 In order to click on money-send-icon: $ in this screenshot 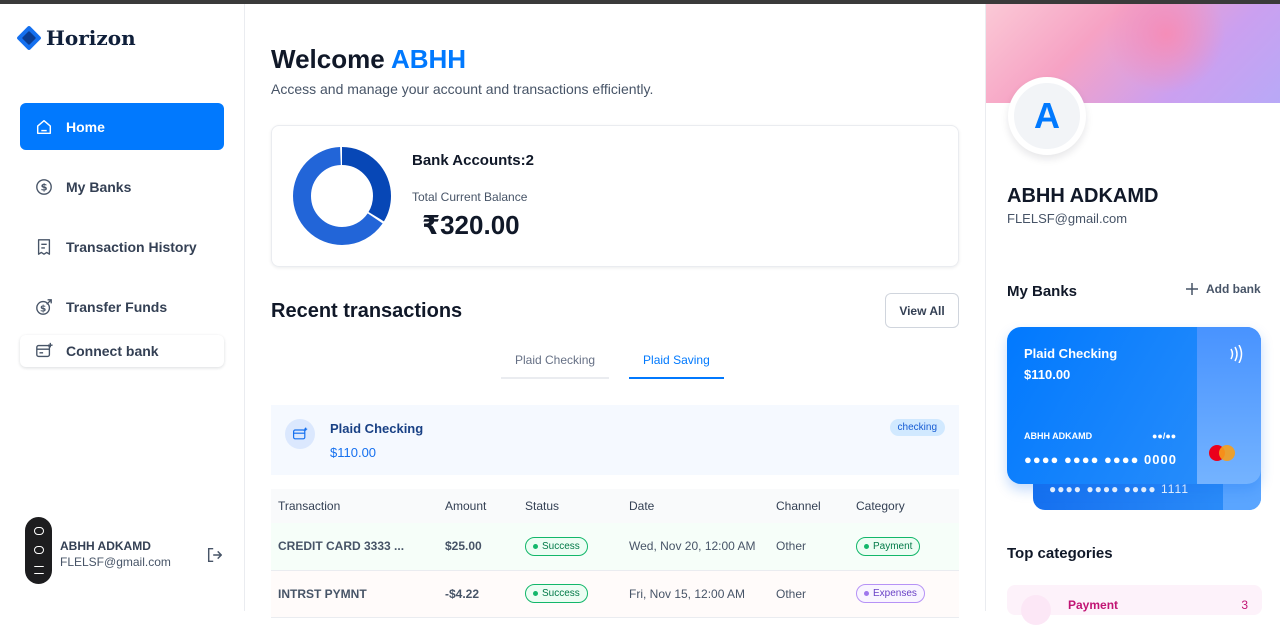, I will do `click(44, 307)`.